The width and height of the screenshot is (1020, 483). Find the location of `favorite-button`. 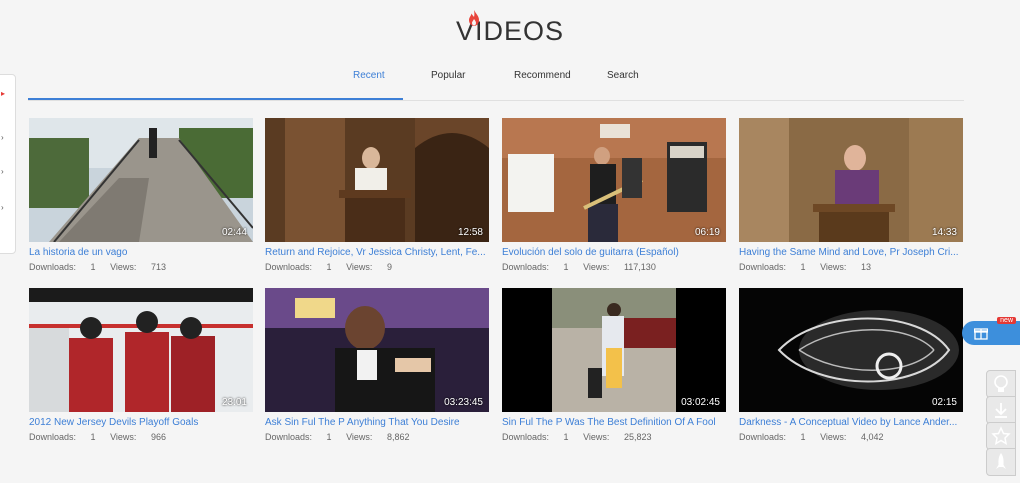

favorite-button is located at coordinates (1001, 436).